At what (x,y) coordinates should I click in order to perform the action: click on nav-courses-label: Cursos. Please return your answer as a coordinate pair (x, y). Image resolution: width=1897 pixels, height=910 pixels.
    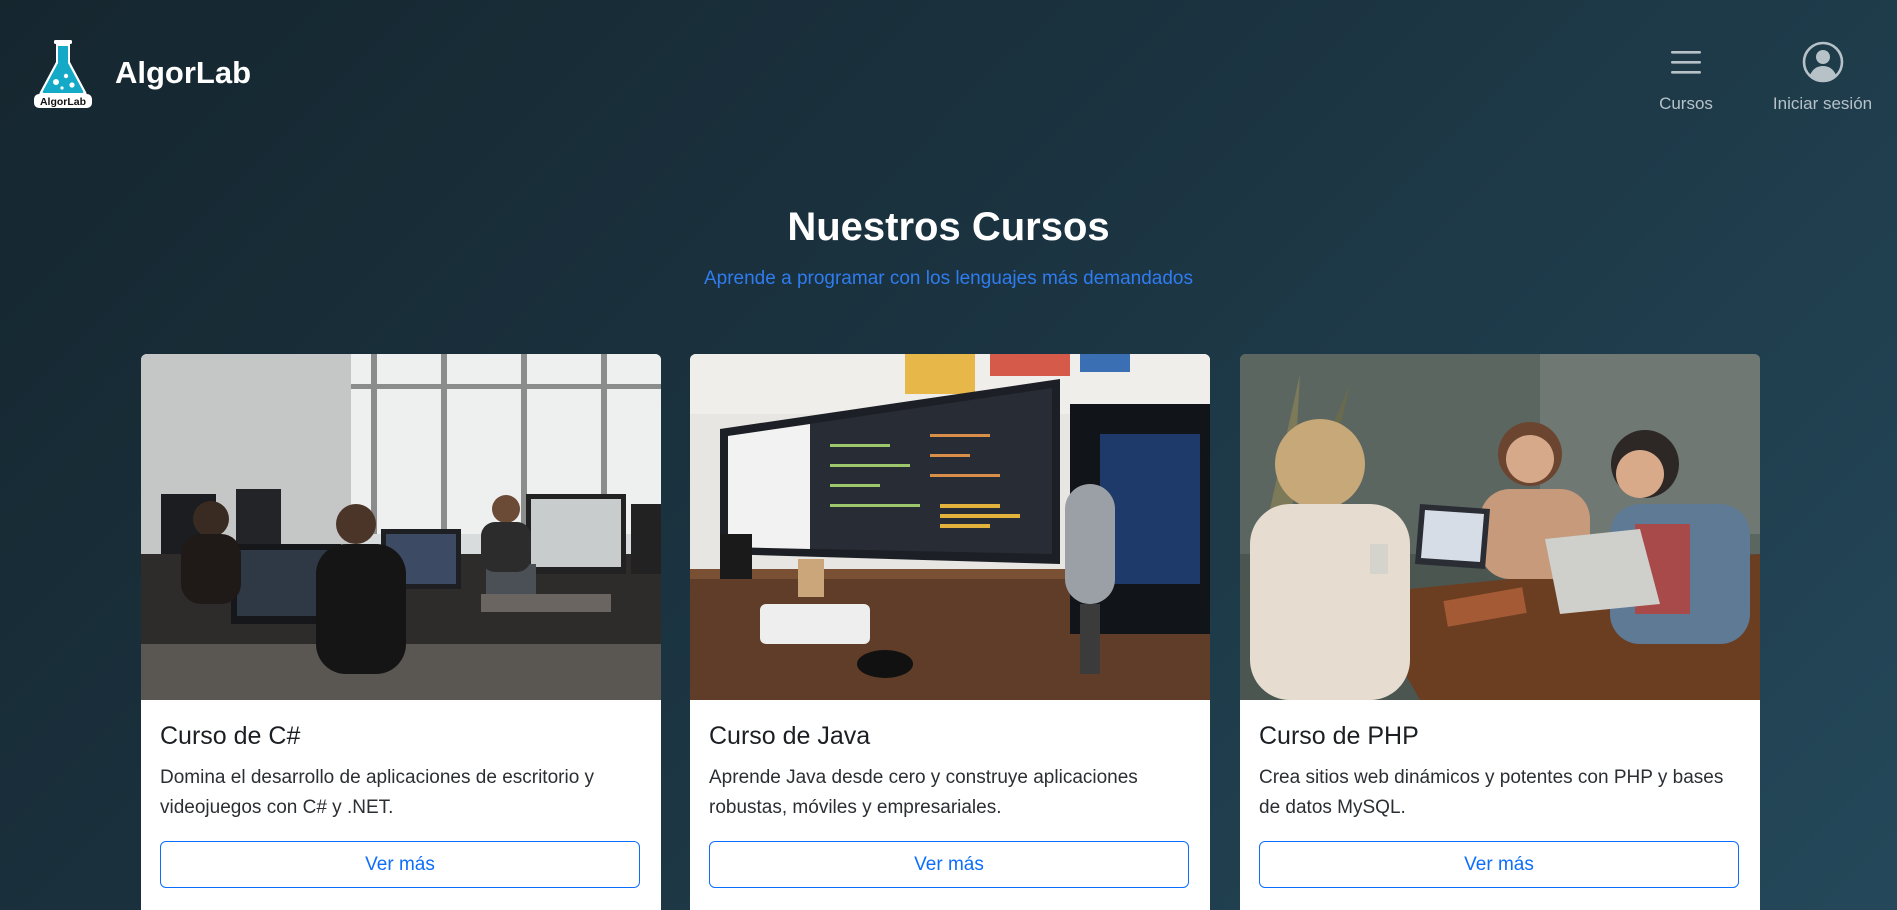
    Looking at the image, I should click on (1686, 103).